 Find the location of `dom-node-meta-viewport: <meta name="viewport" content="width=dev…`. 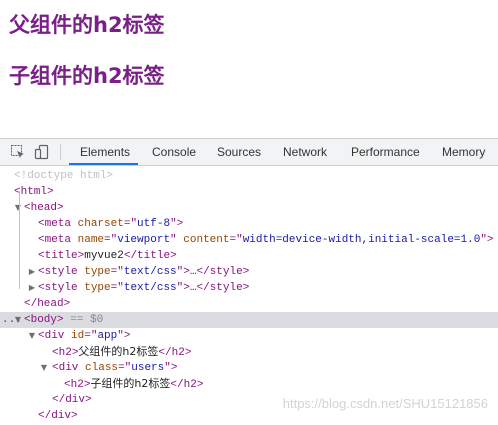

dom-node-meta-viewport: <meta name="viewport" content="width=dev… is located at coordinates (249, 240).